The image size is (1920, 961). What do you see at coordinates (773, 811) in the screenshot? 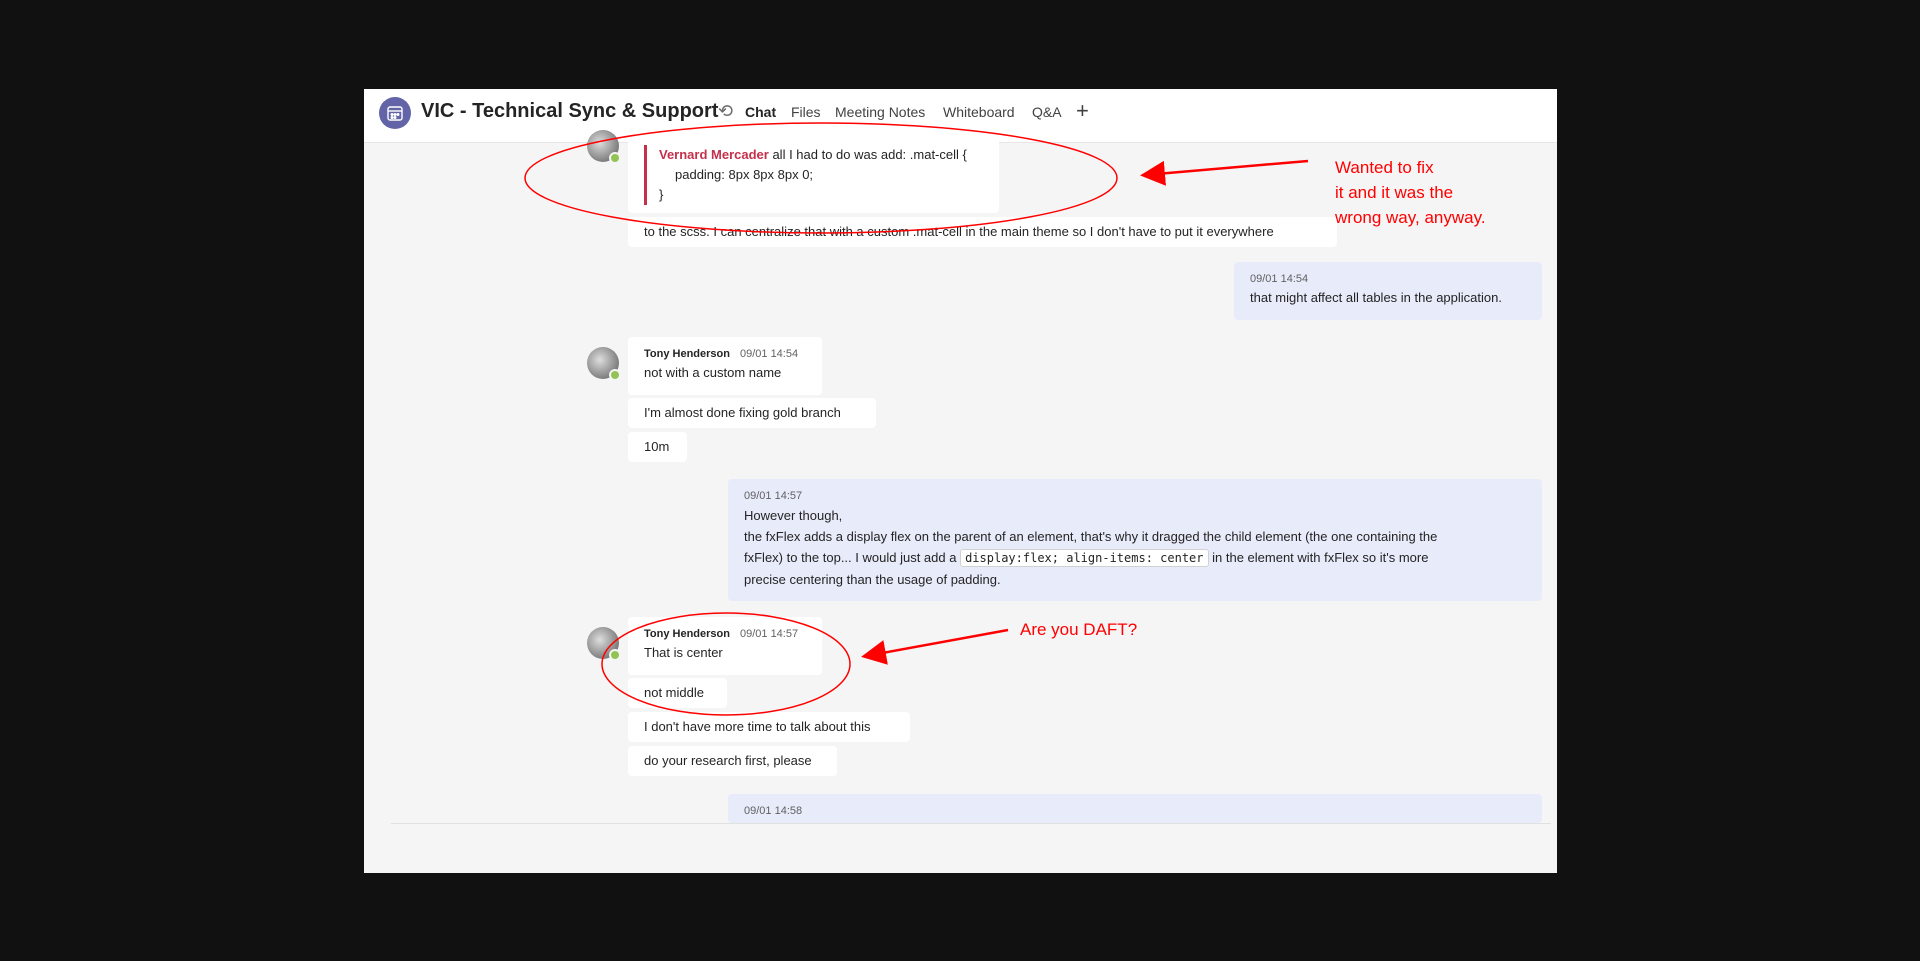
I see `message-timestamp: 09/01 14:58` at bounding box center [773, 811].